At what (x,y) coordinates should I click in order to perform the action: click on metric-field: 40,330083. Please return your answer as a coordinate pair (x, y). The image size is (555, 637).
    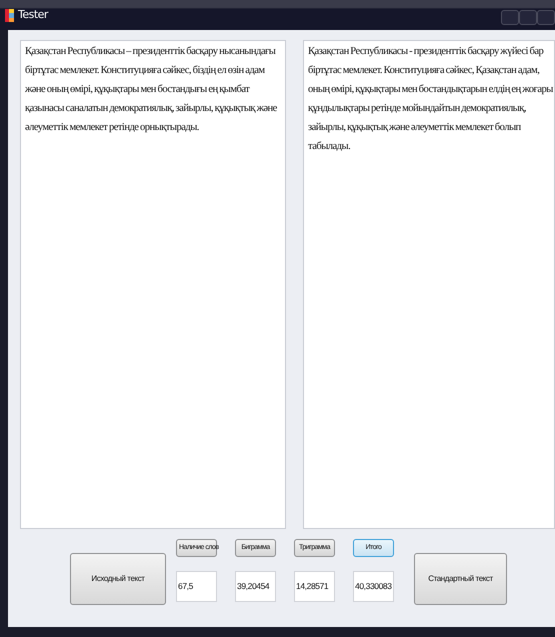
    Looking at the image, I should click on (373, 586).